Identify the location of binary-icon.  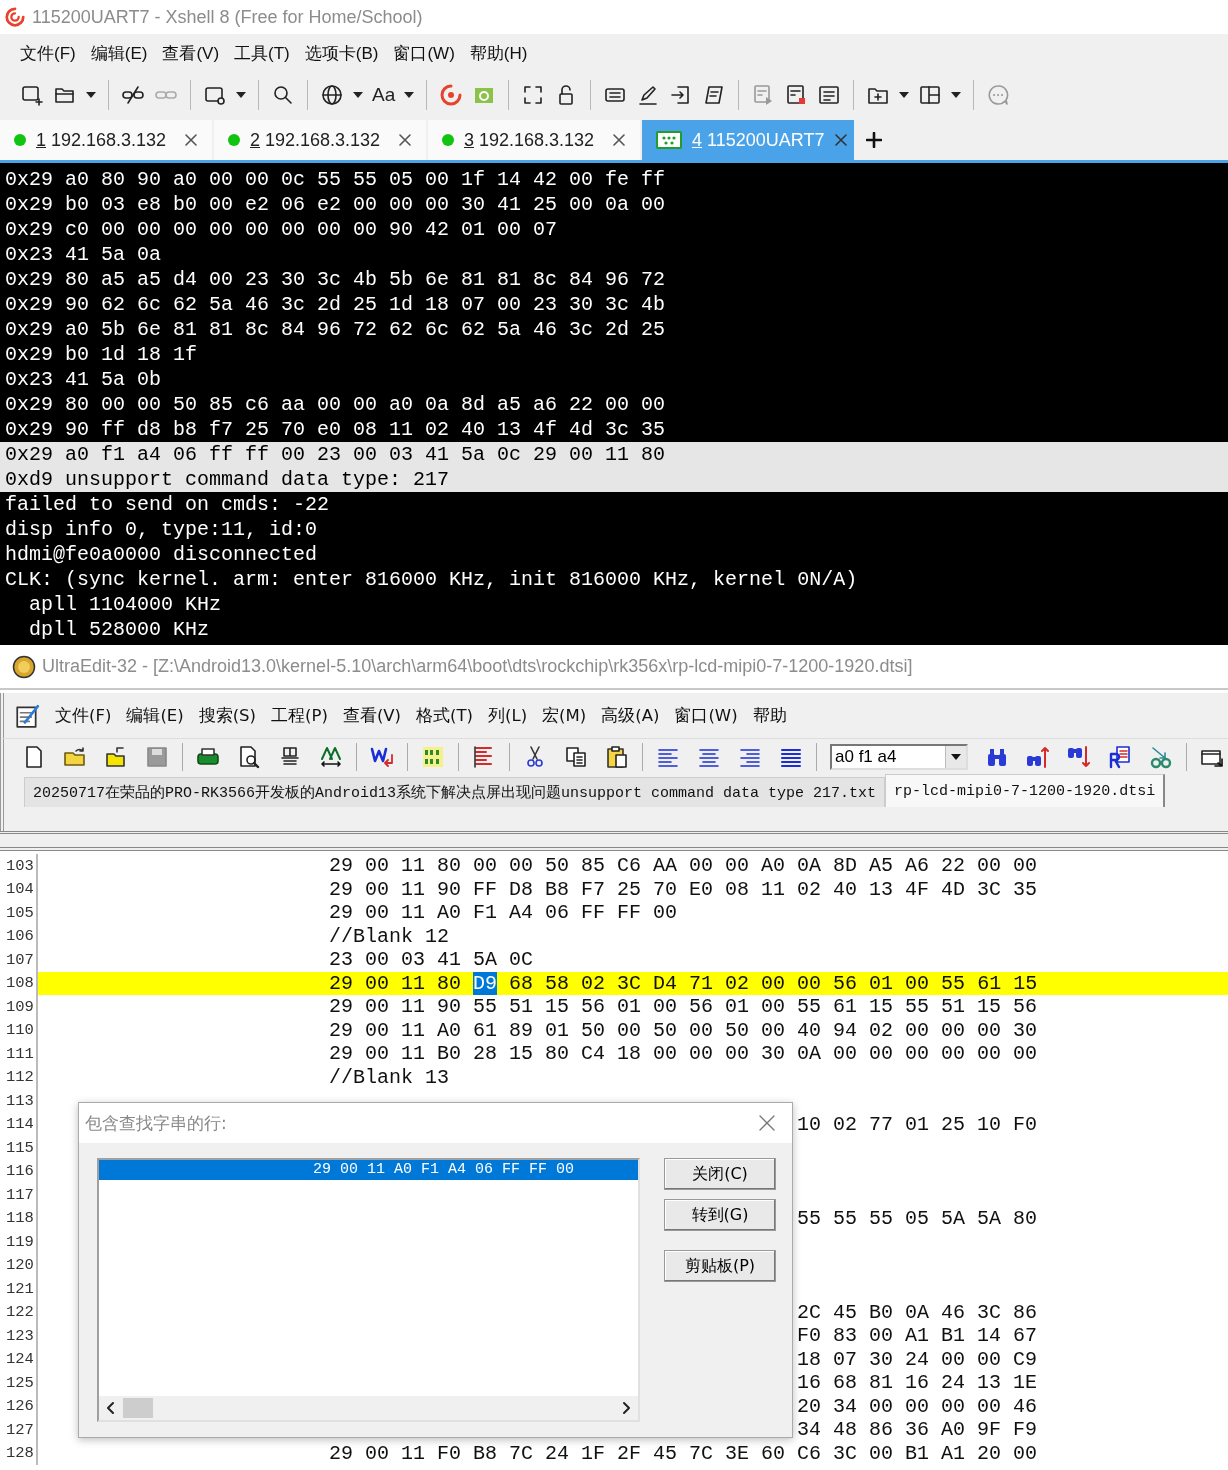
(433, 756).